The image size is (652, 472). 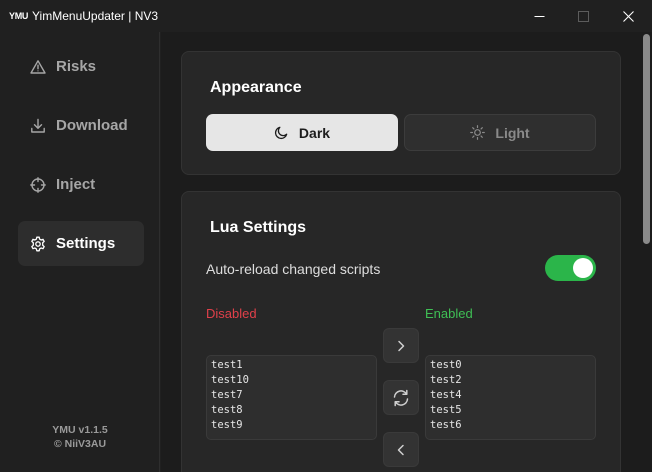 I want to click on lua-settings-title: Lua Settings, so click(x=258, y=227).